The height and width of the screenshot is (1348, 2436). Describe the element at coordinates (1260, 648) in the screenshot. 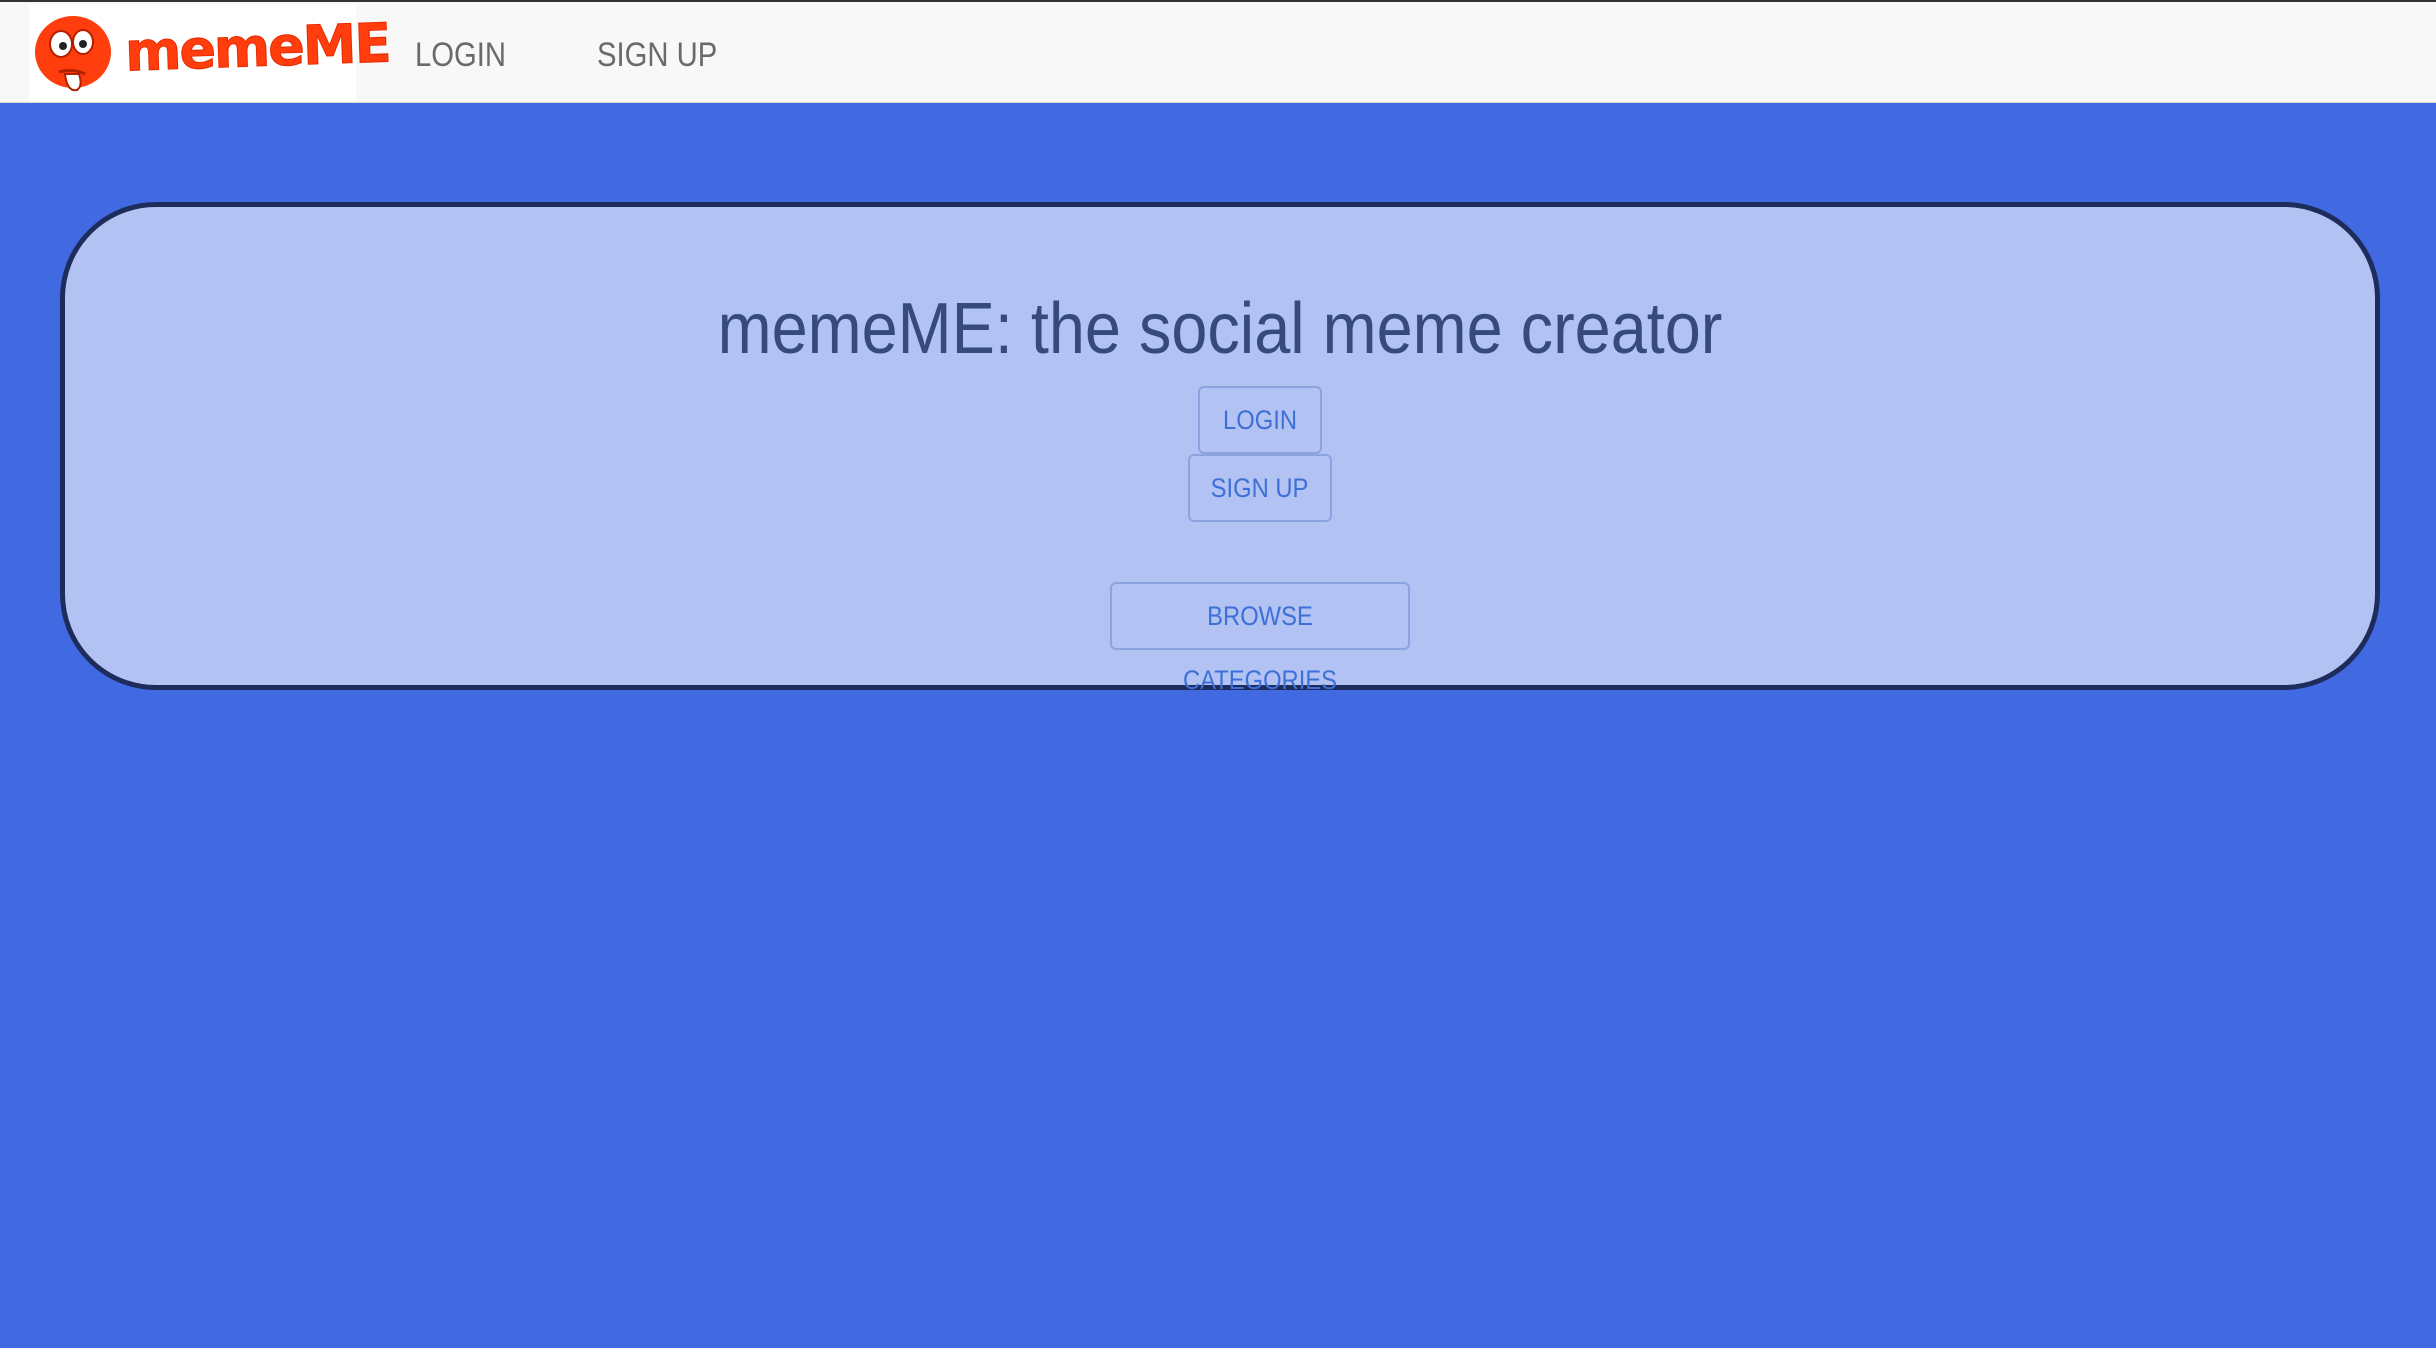

I see `browse-categories-button-label: BROWSE CATEGORIES` at that location.